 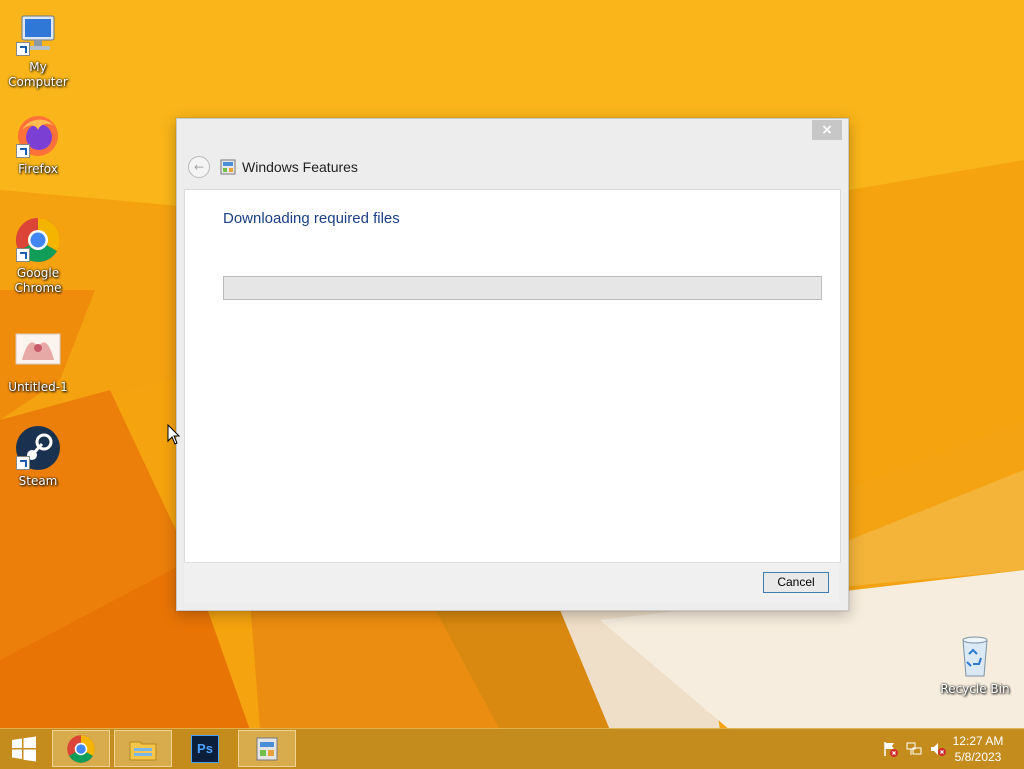 I want to click on desktop-icon-firefox: Firefox, so click(x=38, y=144).